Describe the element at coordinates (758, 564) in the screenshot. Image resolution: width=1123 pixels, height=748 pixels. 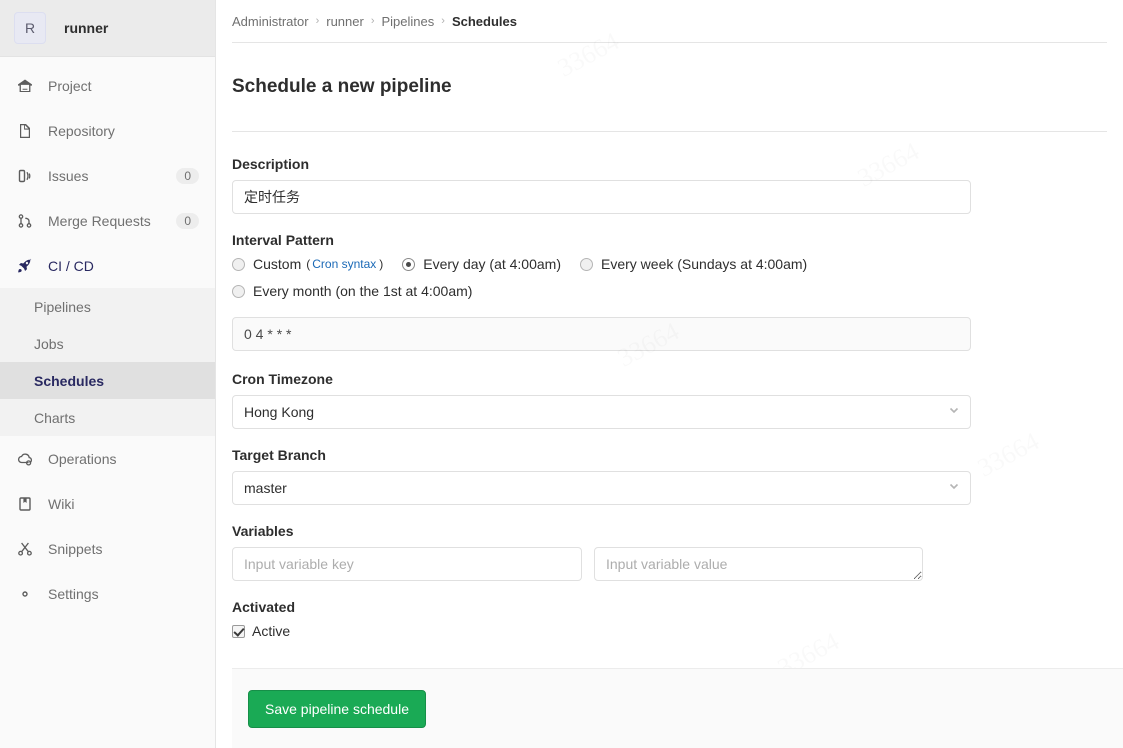
I see `variable-value-input` at that location.